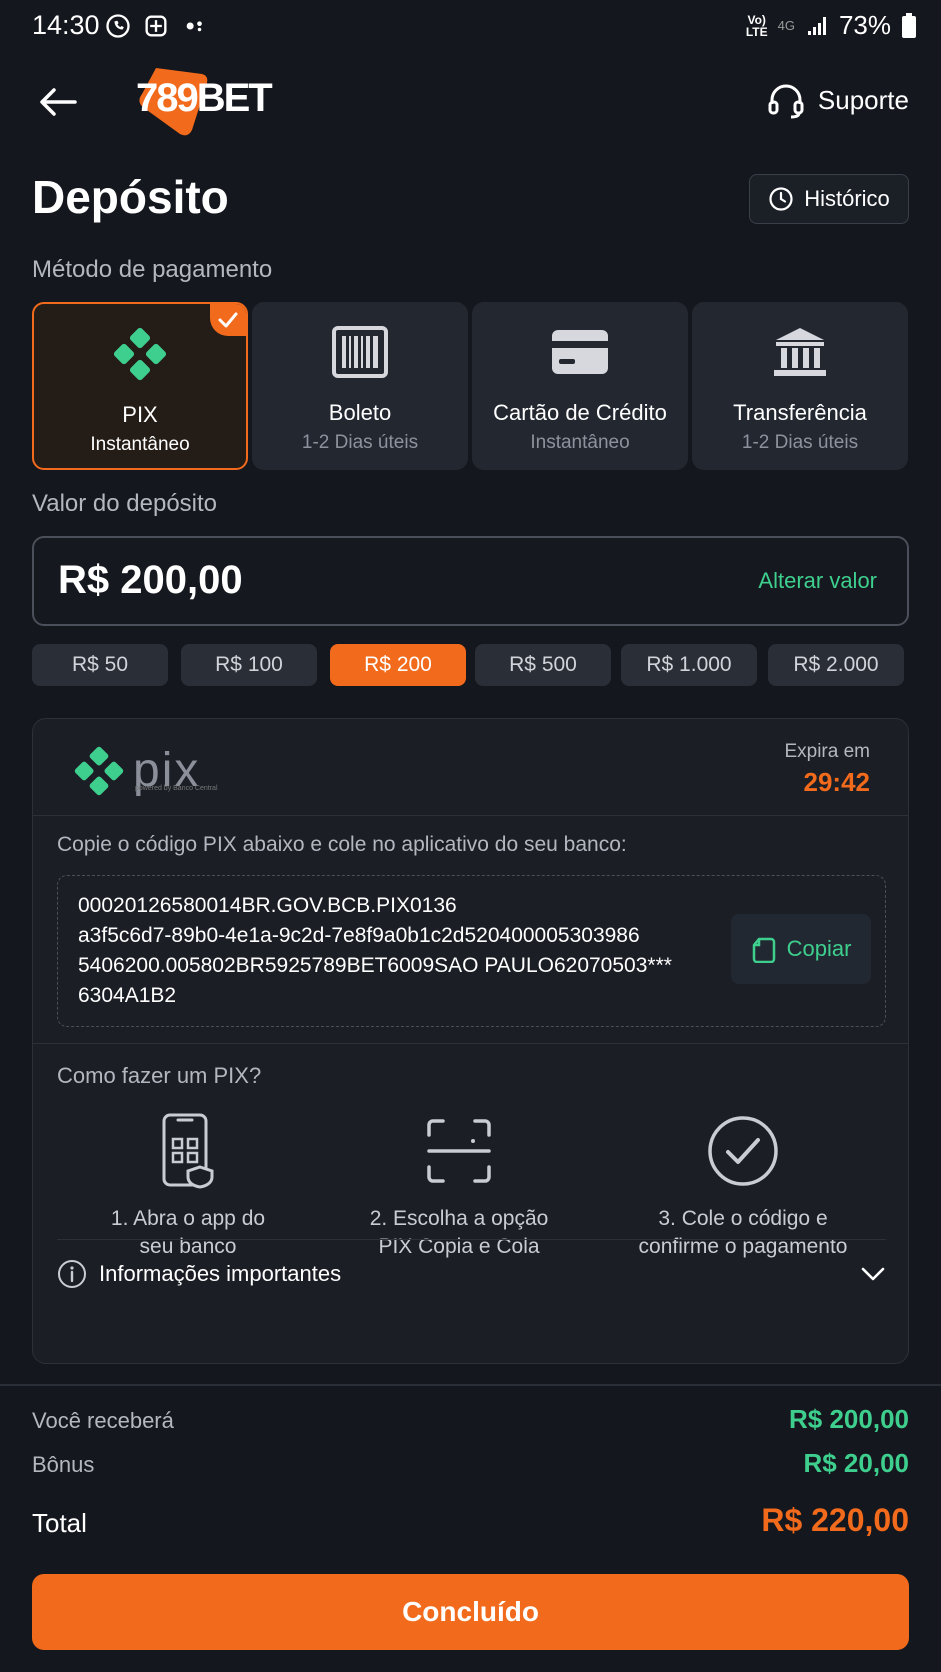 The width and height of the screenshot is (941, 1672). What do you see at coordinates (863, 99) in the screenshot?
I see `support-label: Suporte` at bounding box center [863, 99].